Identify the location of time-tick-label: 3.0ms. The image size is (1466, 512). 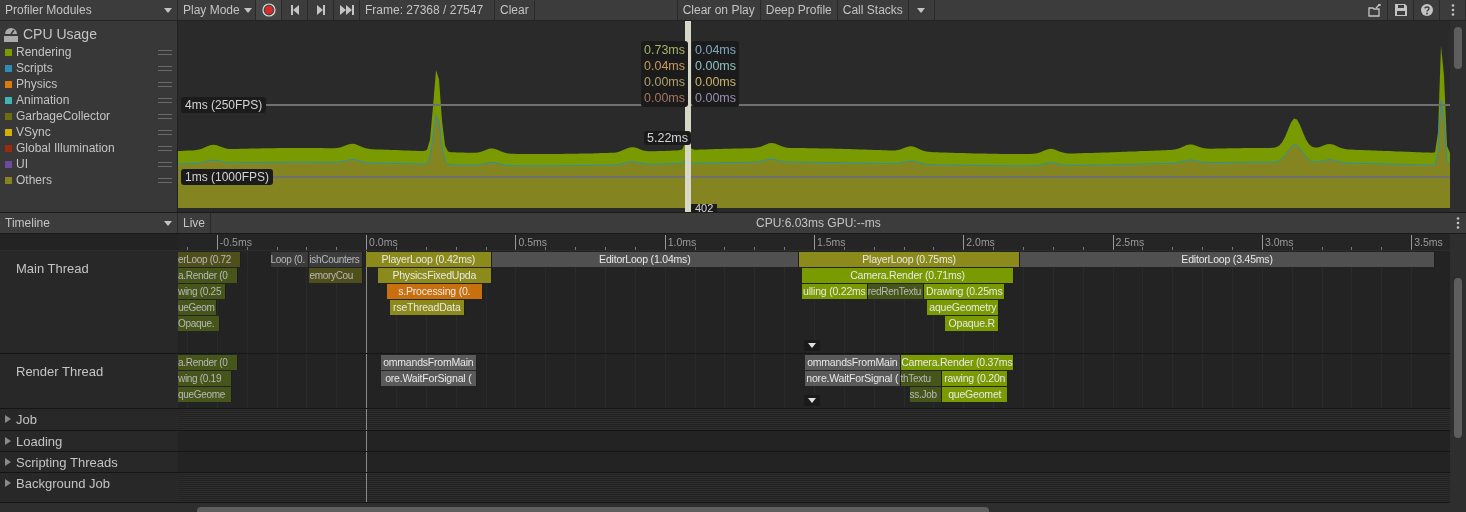
(1277, 242).